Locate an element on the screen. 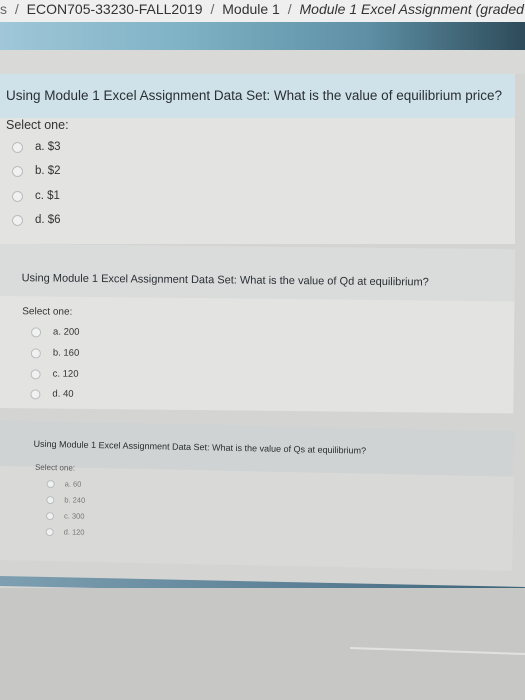 The height and width of the screenshot is (700, 525). answer-label: b. 240 is located at coordinates (75, 500).